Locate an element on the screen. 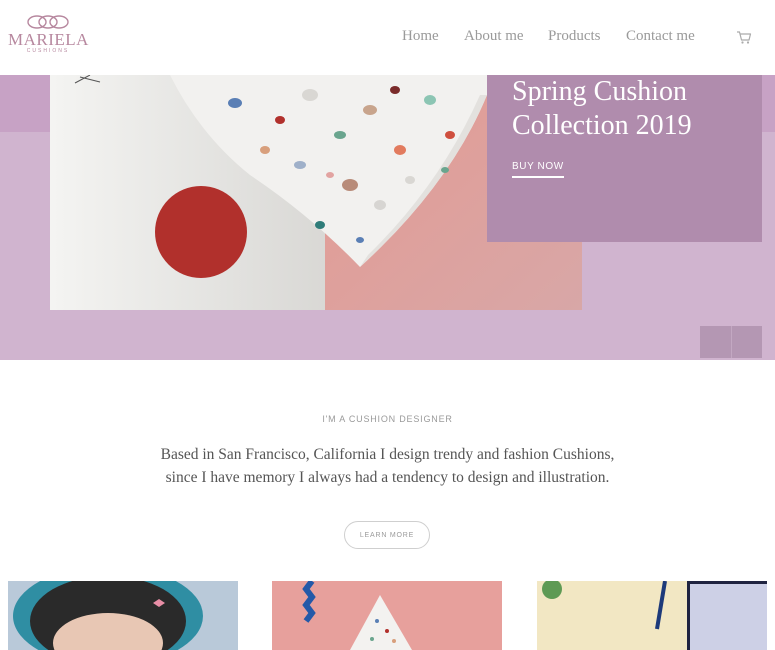  cart-icon is located at coordinates (744, 37).